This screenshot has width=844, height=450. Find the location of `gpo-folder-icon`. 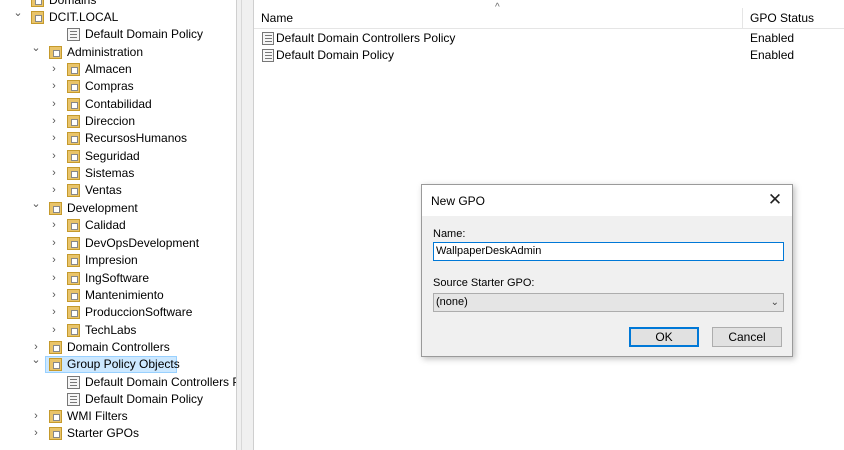

gpo-folder-icon is located at coordinates (55, 364).